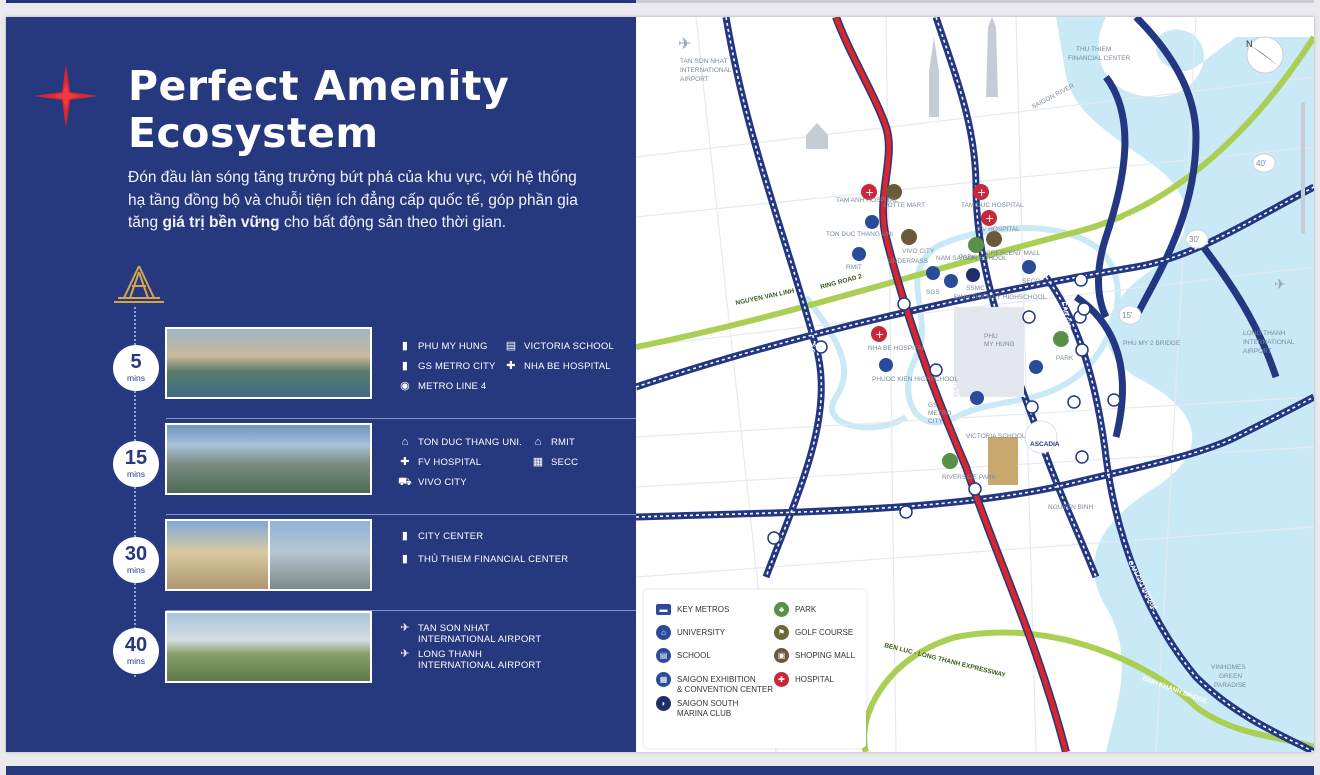 This screenshot has width=1320, height=775. What do you see at coordinates (554, 463) in the screenshot?
I see `amenity-item: ▦ SECC` at bounding box center [554, 463].